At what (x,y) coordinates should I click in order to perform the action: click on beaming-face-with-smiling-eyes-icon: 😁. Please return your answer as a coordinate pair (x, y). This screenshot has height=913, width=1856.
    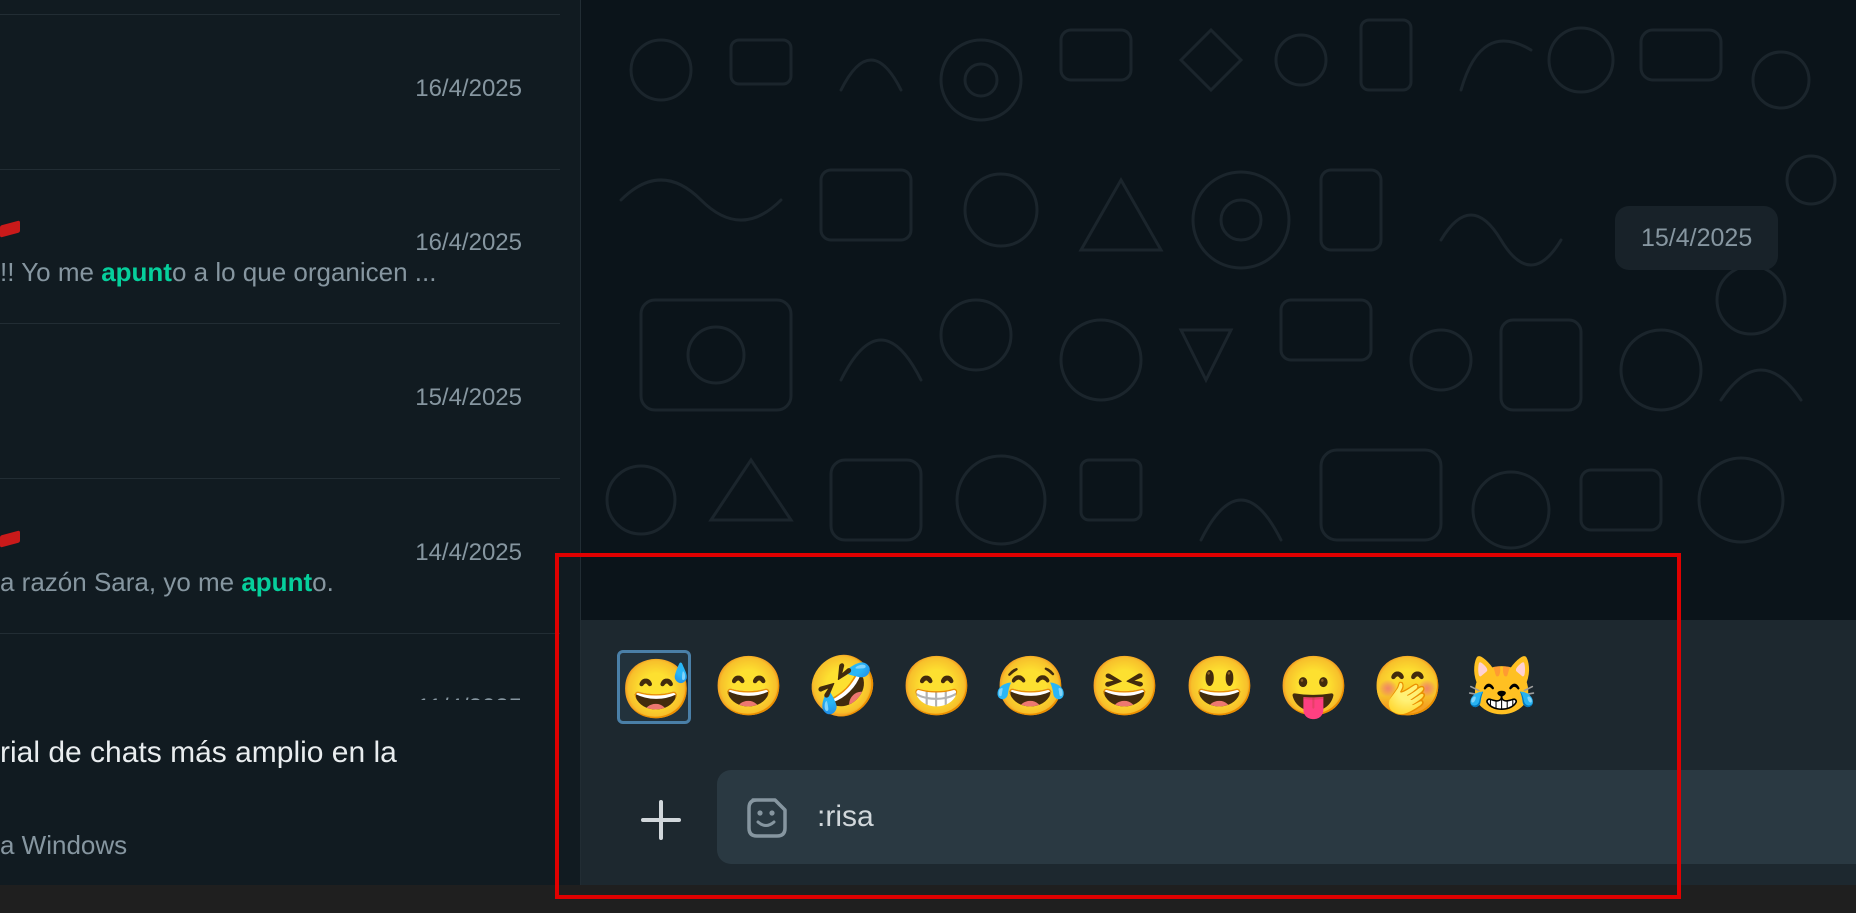
    Looking at the image, I should click on (937, 687).